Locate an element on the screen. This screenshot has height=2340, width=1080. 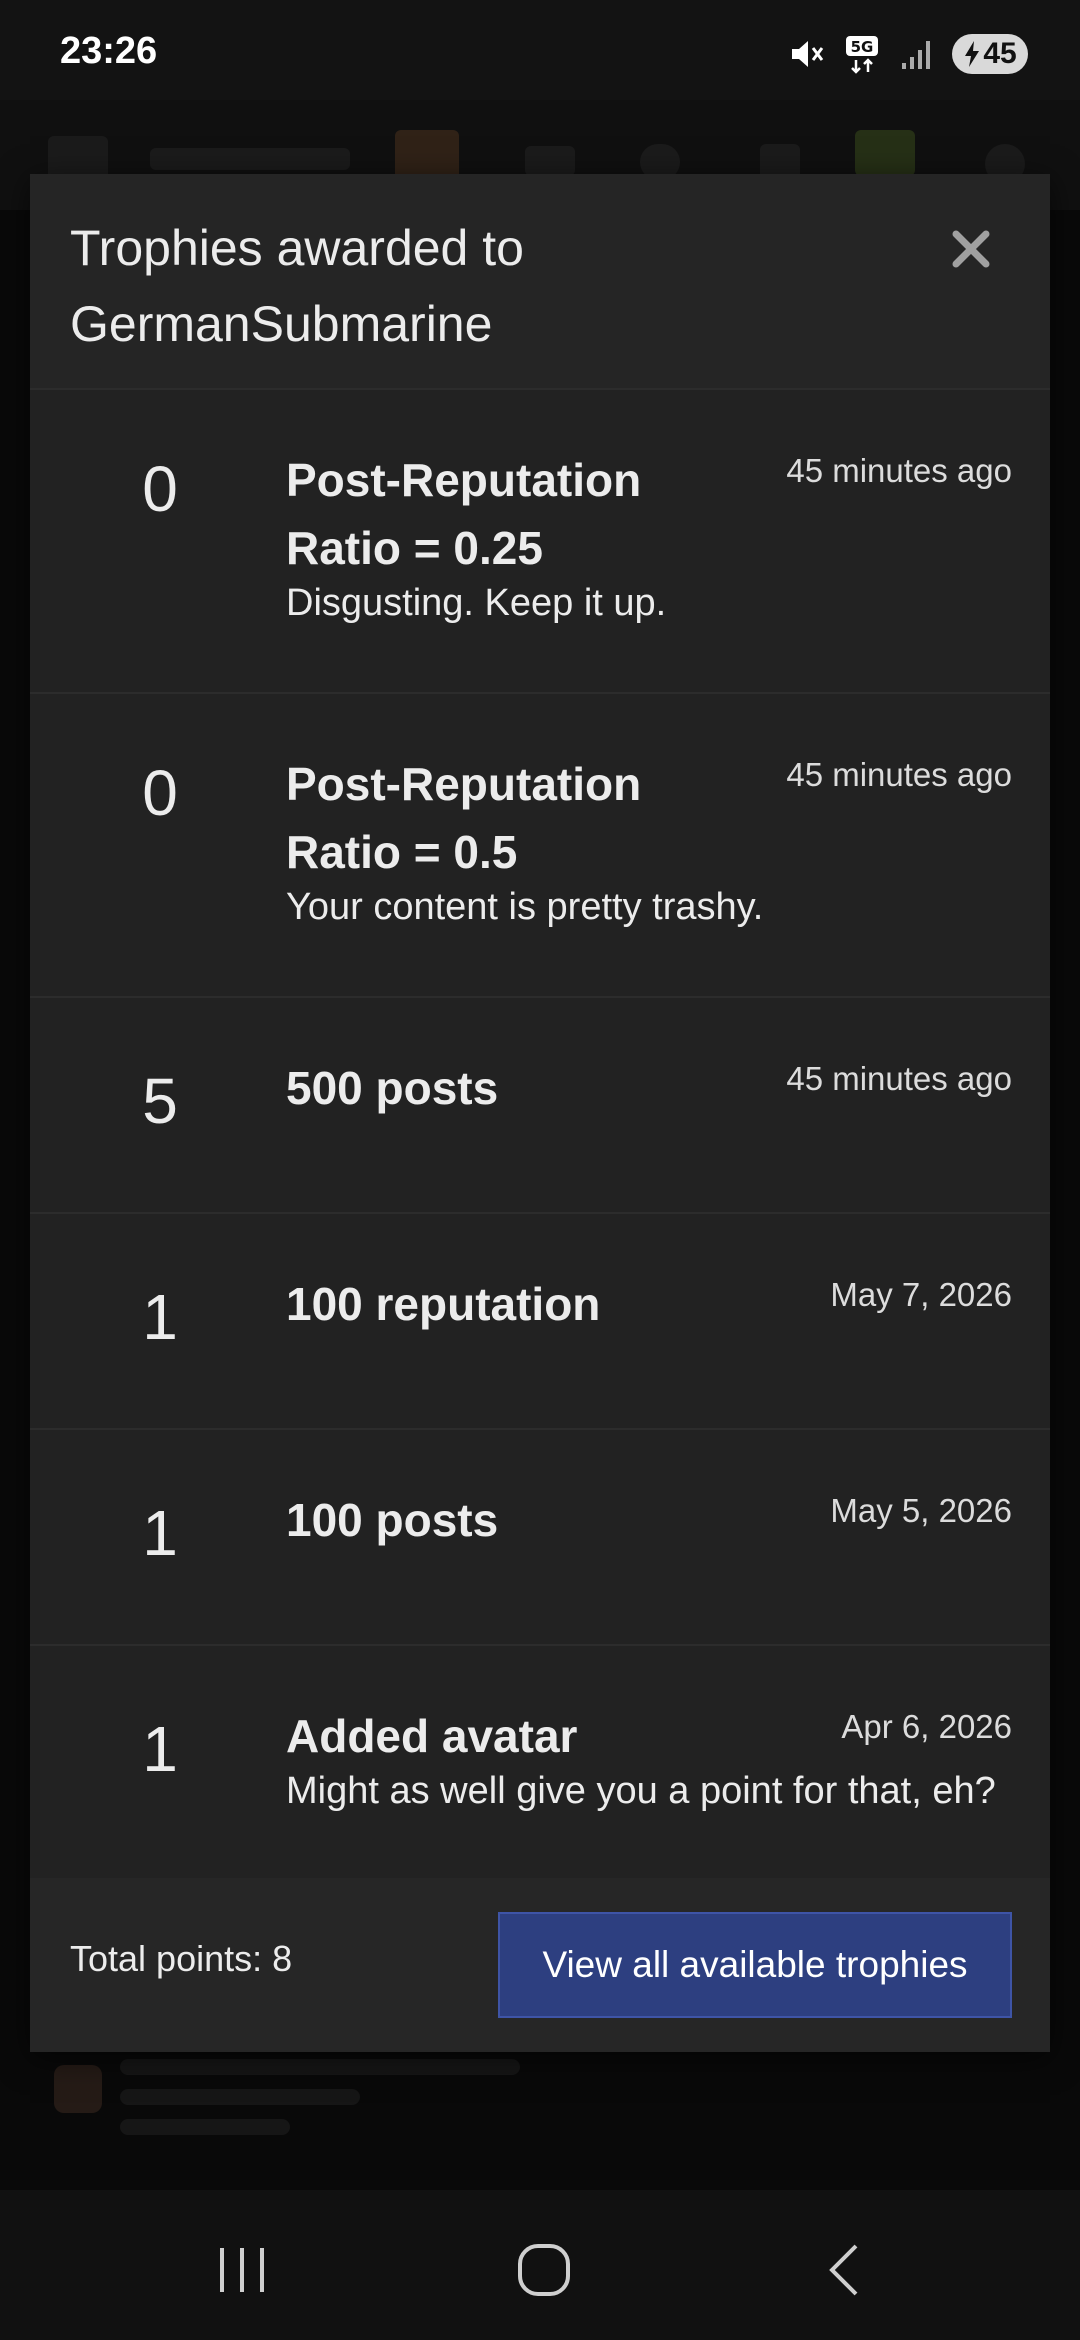
5g-icon: 5G is located at coordinates (862, 55).